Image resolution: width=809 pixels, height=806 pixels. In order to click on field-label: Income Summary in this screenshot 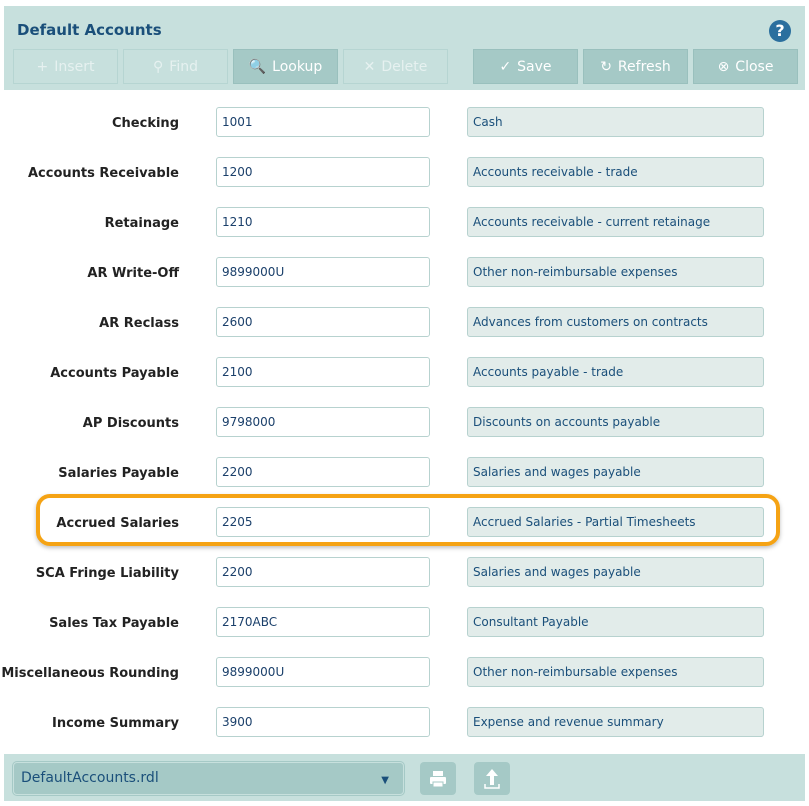, I will do `click(115, 723)`.